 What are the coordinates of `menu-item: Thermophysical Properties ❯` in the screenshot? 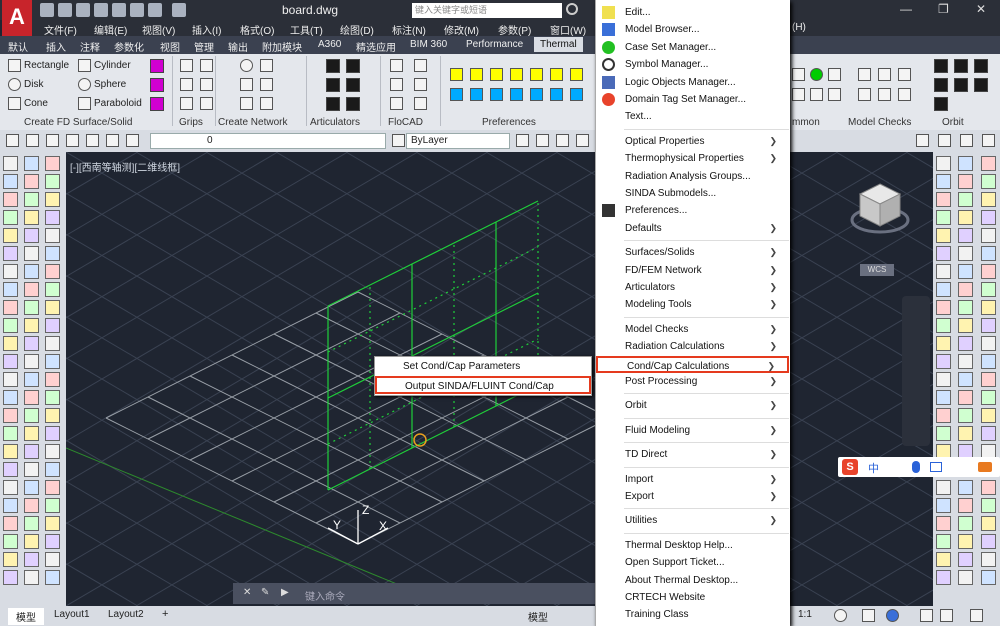 It's located at (692, 158).